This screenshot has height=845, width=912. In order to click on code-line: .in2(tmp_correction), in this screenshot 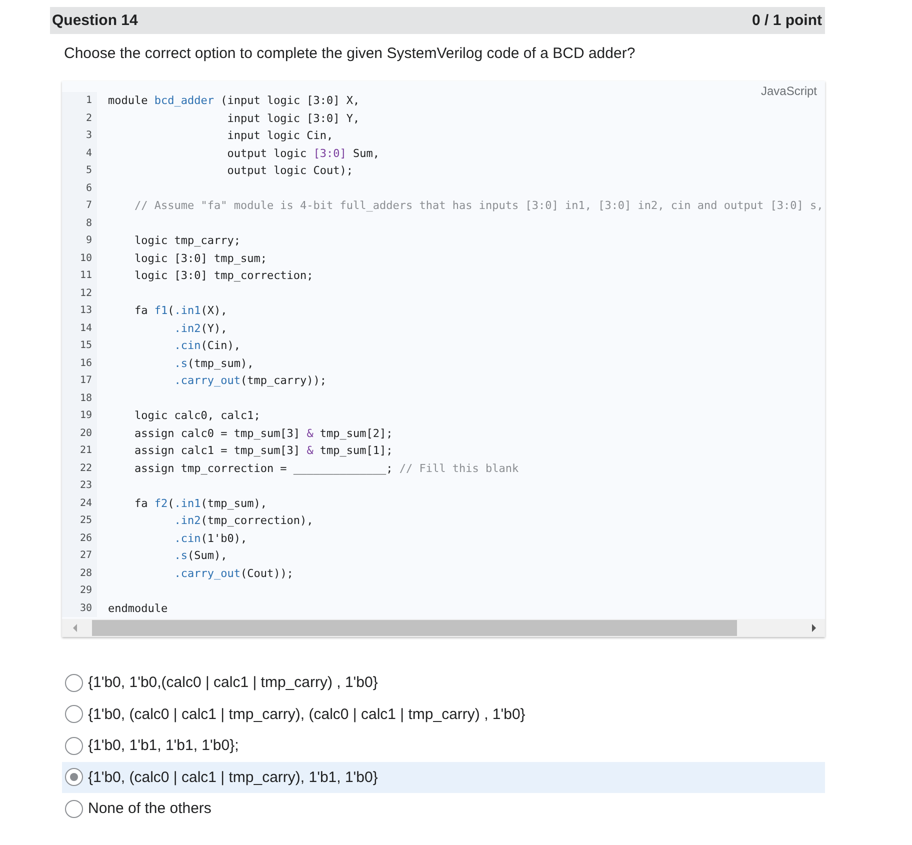, I will do `click(243, 521)`.